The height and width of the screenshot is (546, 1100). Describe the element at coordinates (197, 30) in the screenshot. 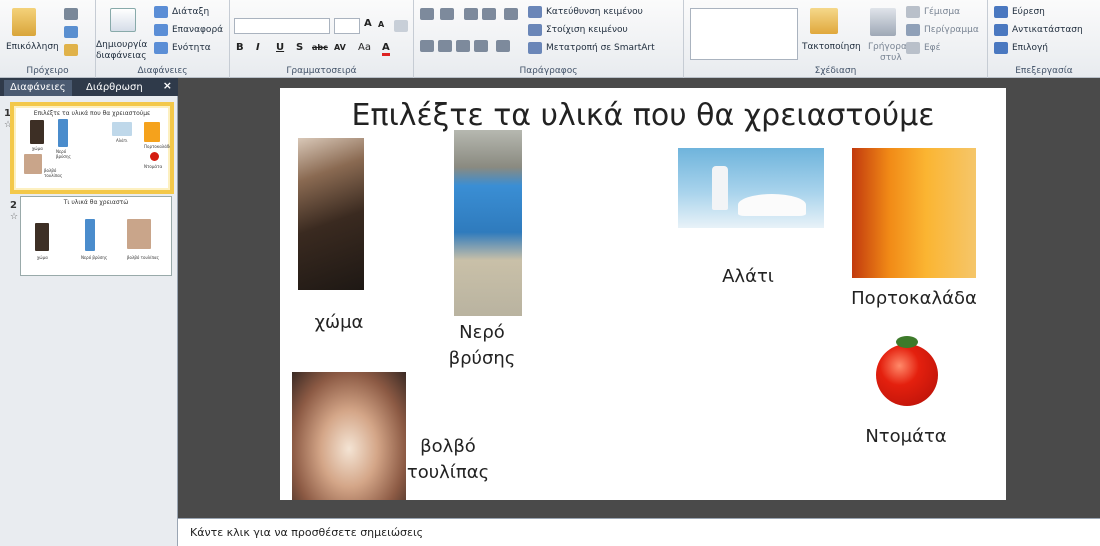

I see `reset-button: Επαναφορά` at that location.